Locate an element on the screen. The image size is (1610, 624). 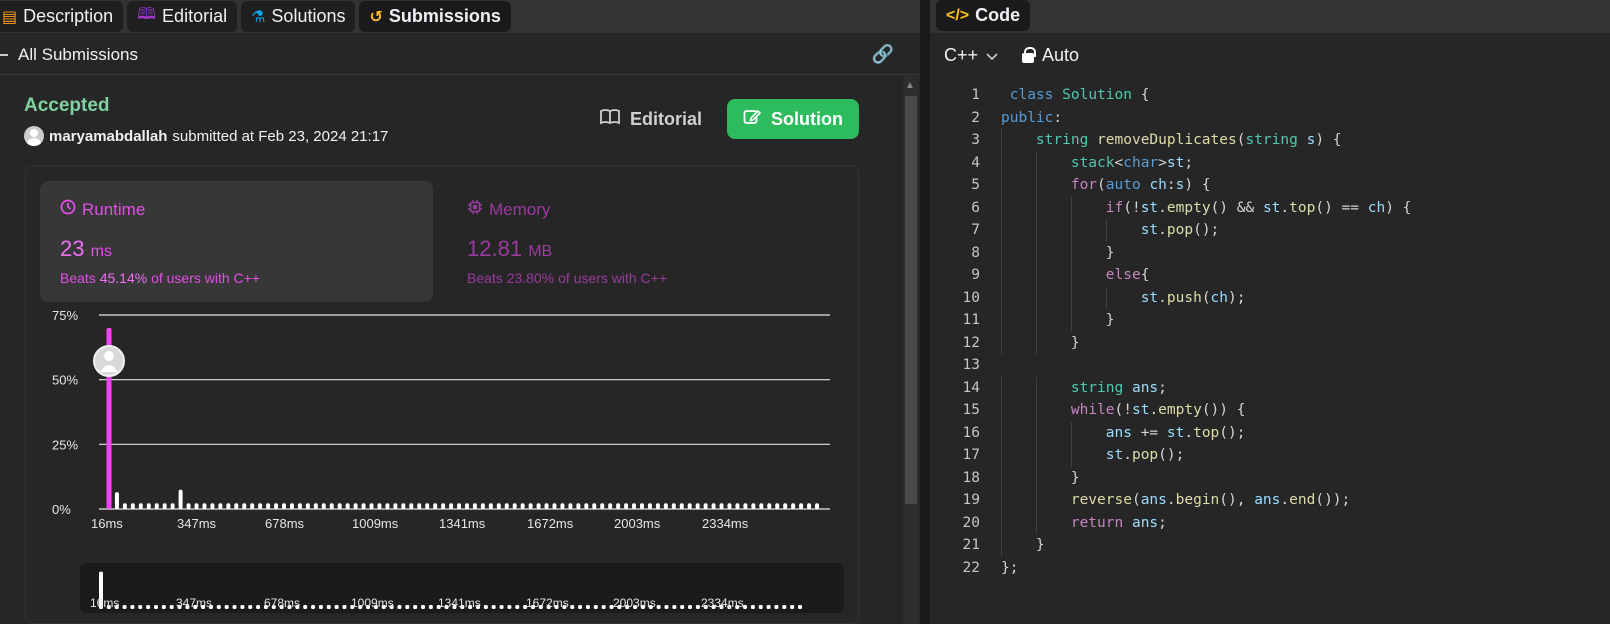
code-line: 8 } is located at coordinates (1270, 252).